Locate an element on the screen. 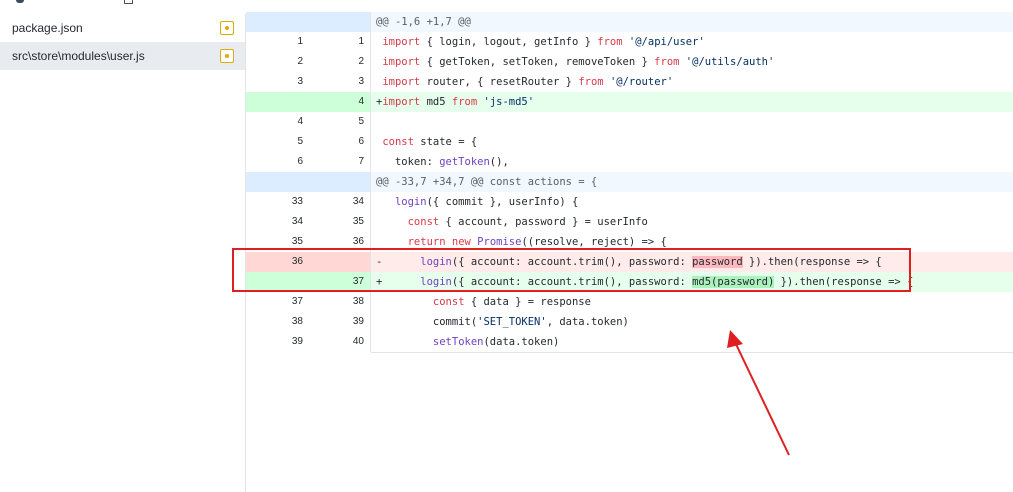 Image resolution: width=1013 pixels, height=492 pixels. hunk-header-row: @@ -1,6 +1,7 @@ is located at coordinates (629, 22).